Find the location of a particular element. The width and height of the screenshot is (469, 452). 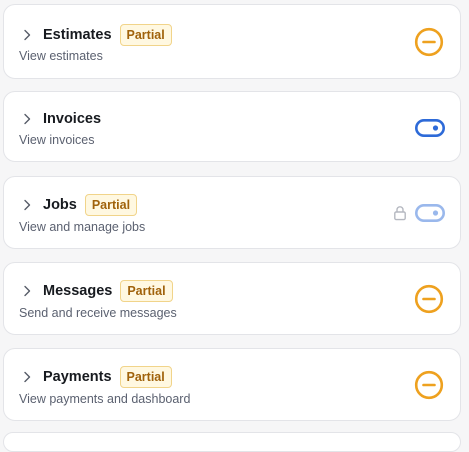

permission-description: View estimates is located at coordinates (61, 56).